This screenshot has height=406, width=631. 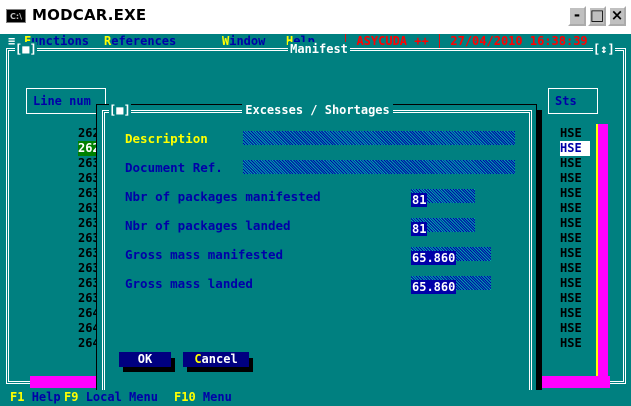 I want to click on function-key-bar: F1 Help F9 Local Menu F10 Menu, so click(x=315, y=398).